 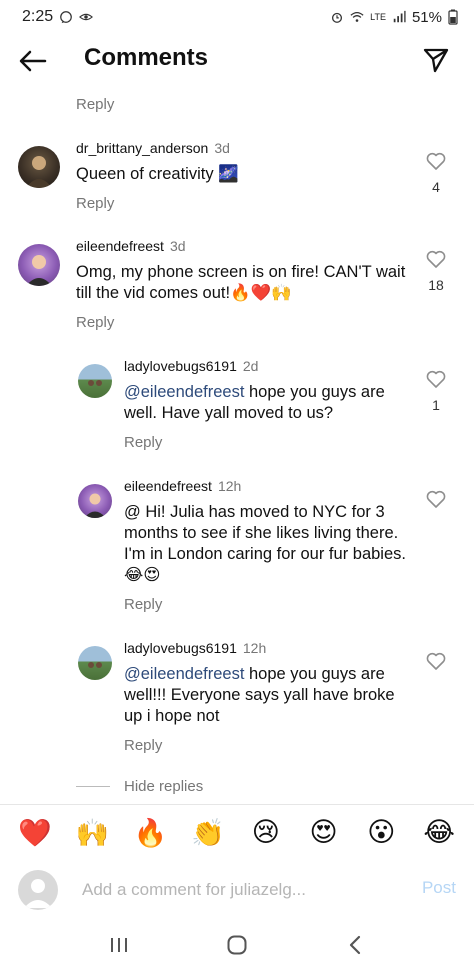 I want to click on comment-input, so click(x=232, y=890).